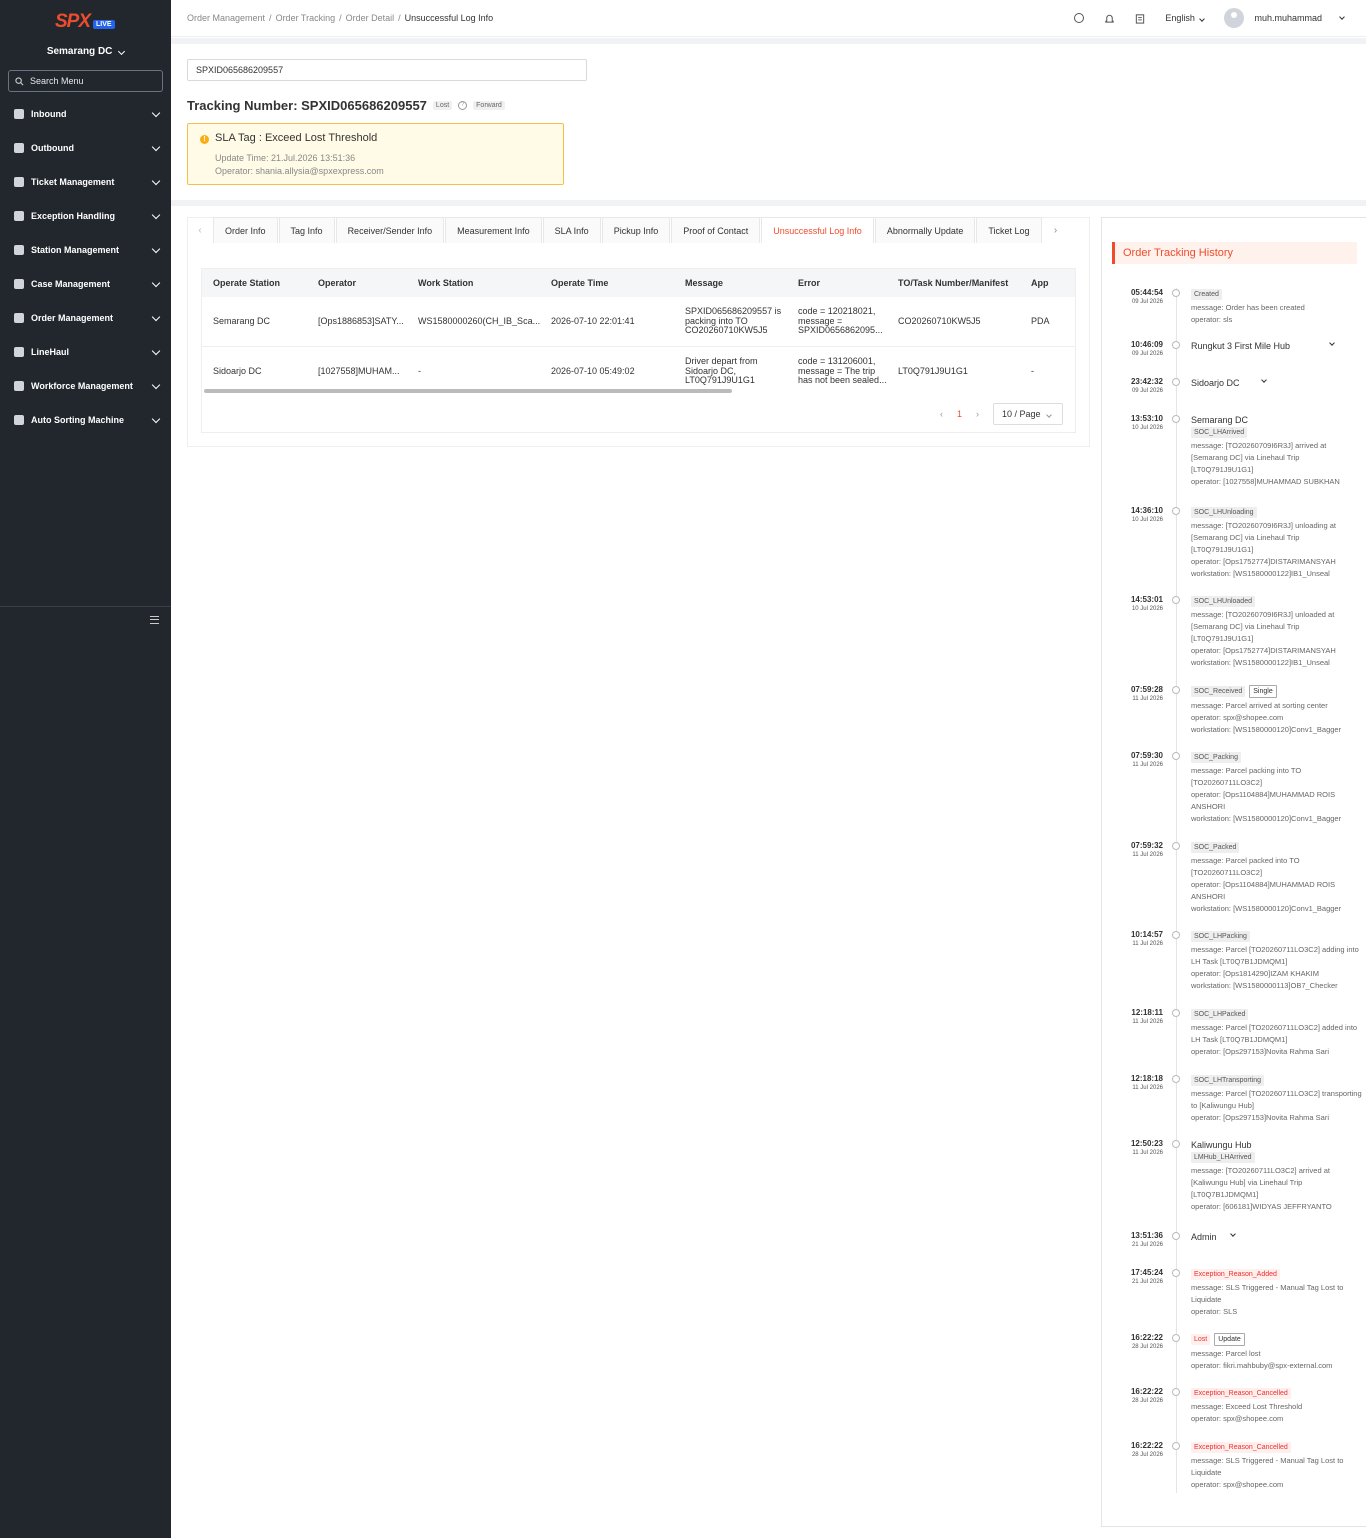 Image resolution: width=1366 pixels, height=1538 pixels. Describe the element at coordinates (306, 18) in the screenshot. I see `breadcrumb-item: Order Tracking` at that location.